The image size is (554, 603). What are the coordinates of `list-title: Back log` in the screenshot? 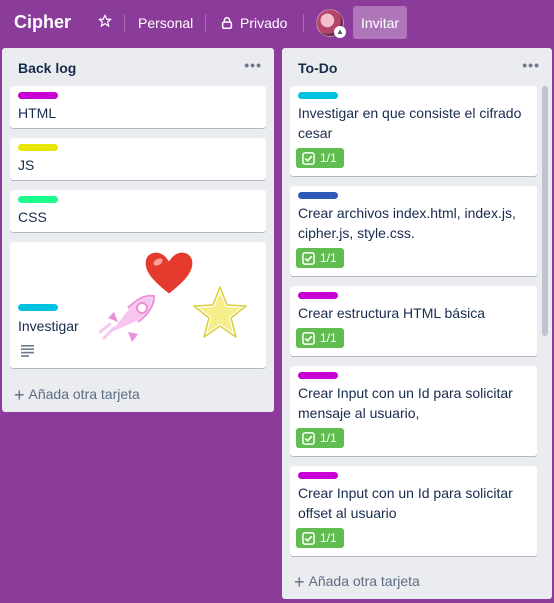 It's located at (47, 68).